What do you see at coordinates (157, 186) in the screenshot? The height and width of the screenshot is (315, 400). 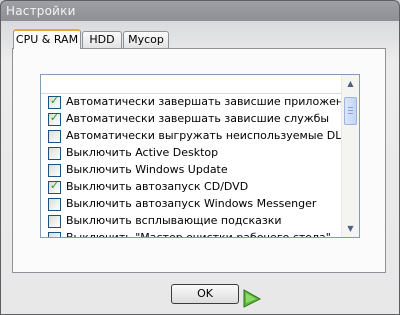 I see `option-label: Выключить автозапуск CD/DVD` at bounding box center [157, 186].